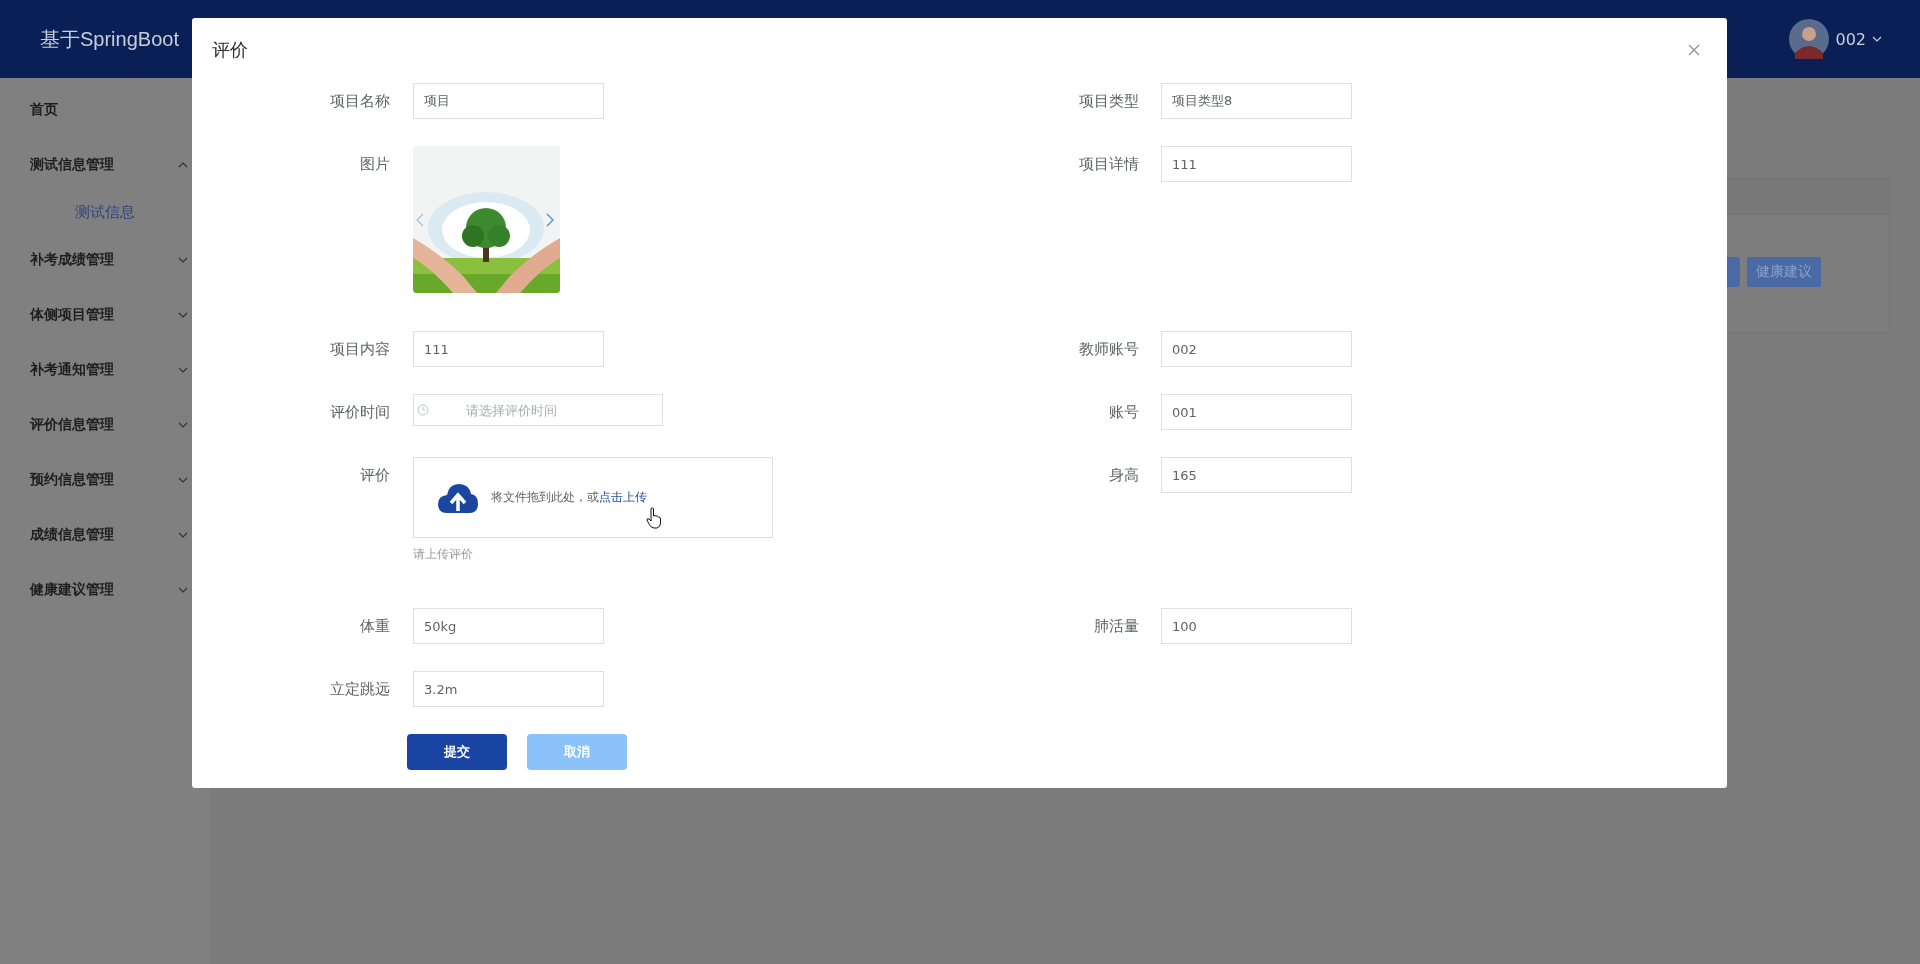 Image resolution: width=1920 pixels, height=964 pixels. What do you see at coordinates (105, 314) in the screenshot?
I see `menu-item: 体侧项目管理` at bounding box center [105, 314].